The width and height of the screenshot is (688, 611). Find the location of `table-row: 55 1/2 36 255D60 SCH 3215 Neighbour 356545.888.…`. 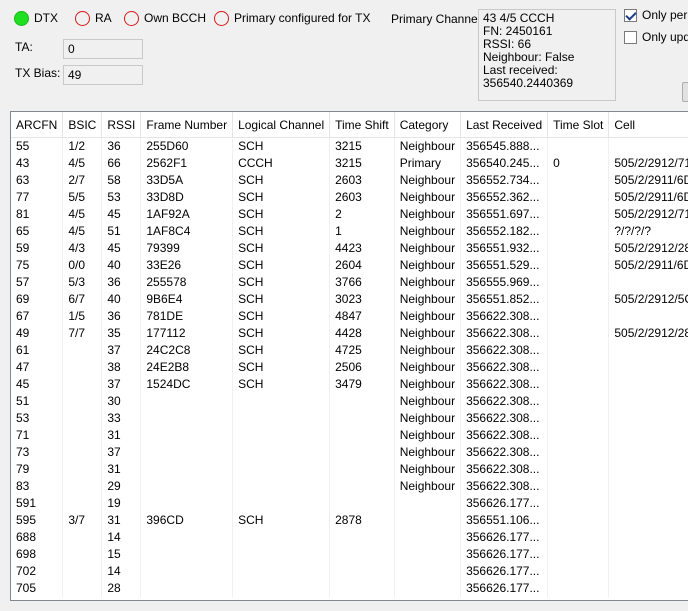

table-row: 55 1/2 36 255D60 SCH 3215 Neighbour 356545.888.… is located at coordinates (349, 146).